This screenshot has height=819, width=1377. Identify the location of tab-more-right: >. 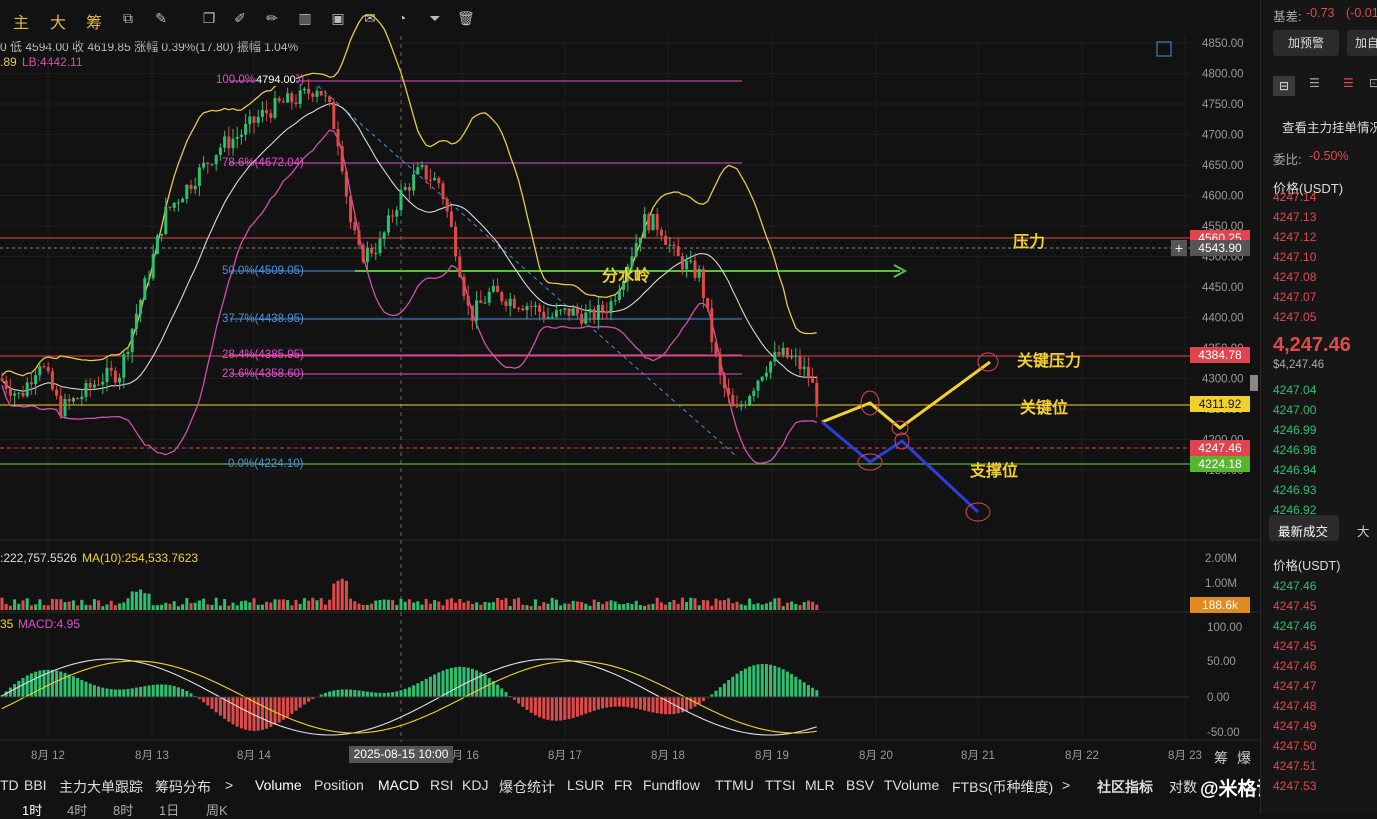
(1066, 785).